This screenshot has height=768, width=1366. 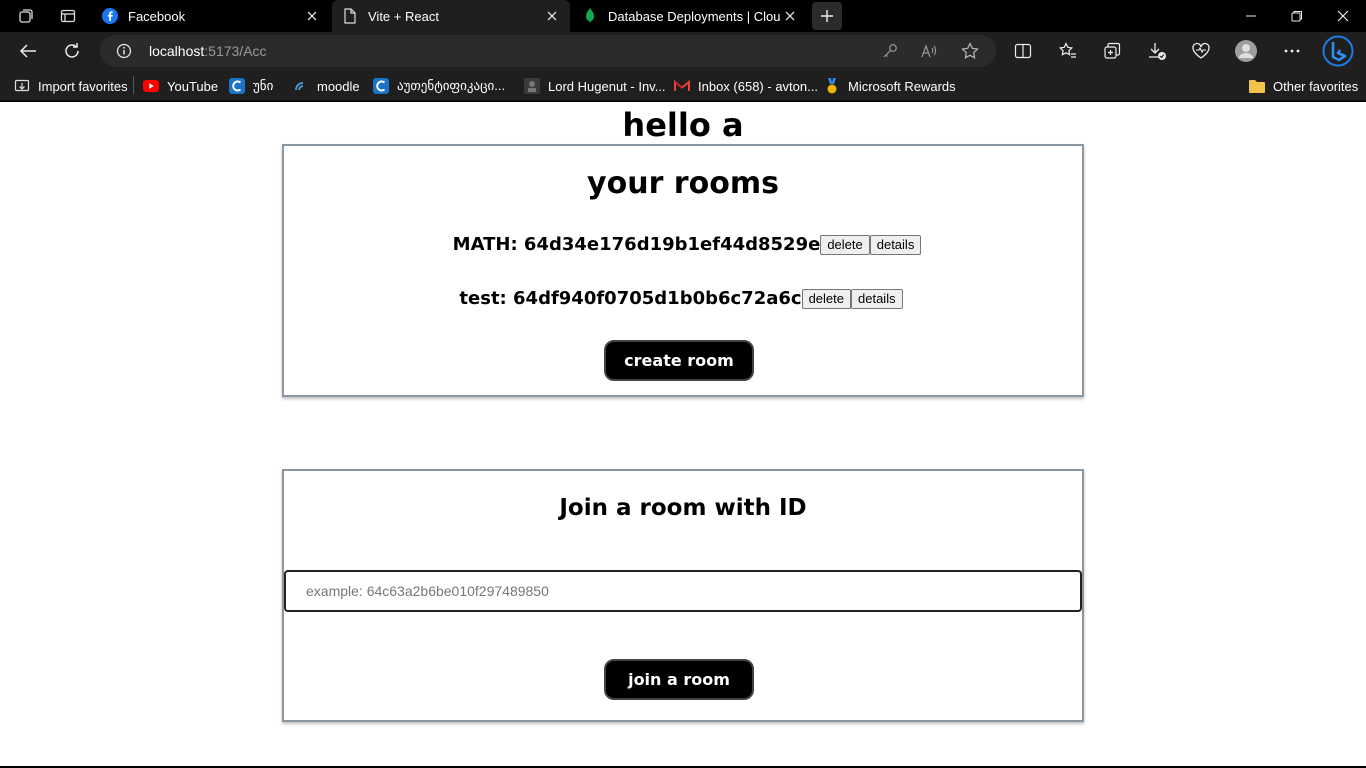 I want to click on bookmark-label: moodle, so click(x=338, y=86).